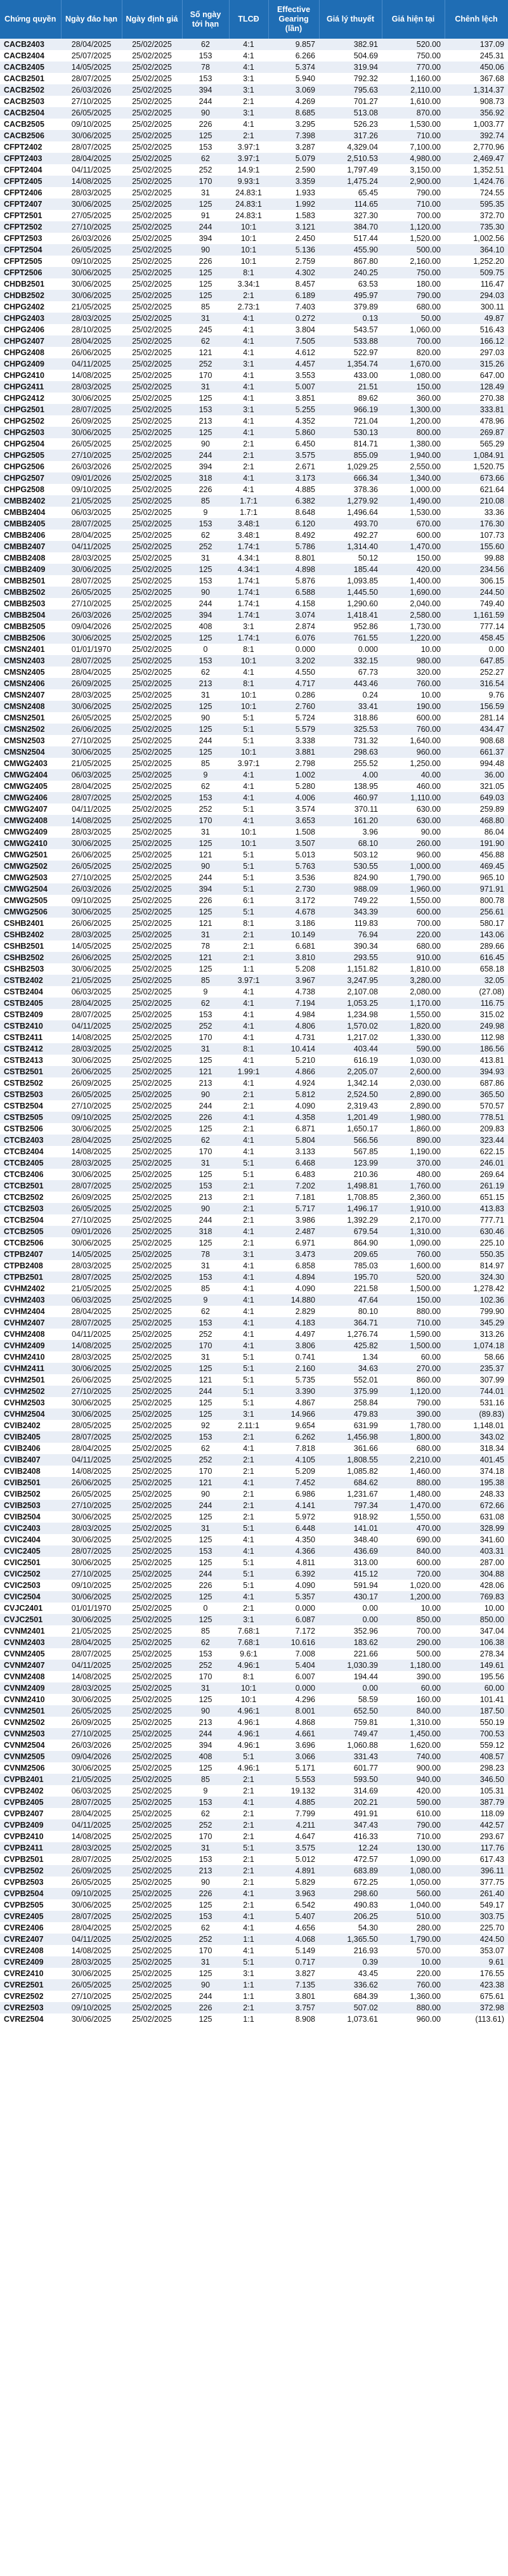 The width and height of the screenshot is (508, 2576). What do you see at coordinates (91, 1152) in the screenshot?
I see `cell-maturity-date: 14/08/2025` at bounding box center [91, 1152].